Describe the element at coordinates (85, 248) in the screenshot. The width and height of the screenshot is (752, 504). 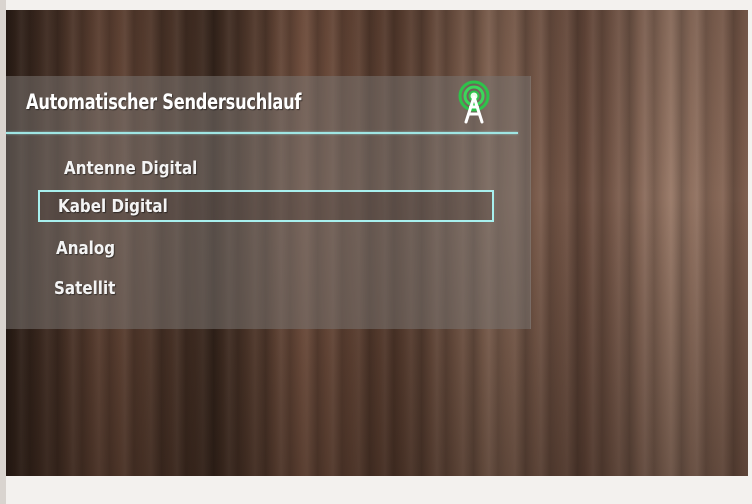
I see `menu-item-analog: Analog` at that location.